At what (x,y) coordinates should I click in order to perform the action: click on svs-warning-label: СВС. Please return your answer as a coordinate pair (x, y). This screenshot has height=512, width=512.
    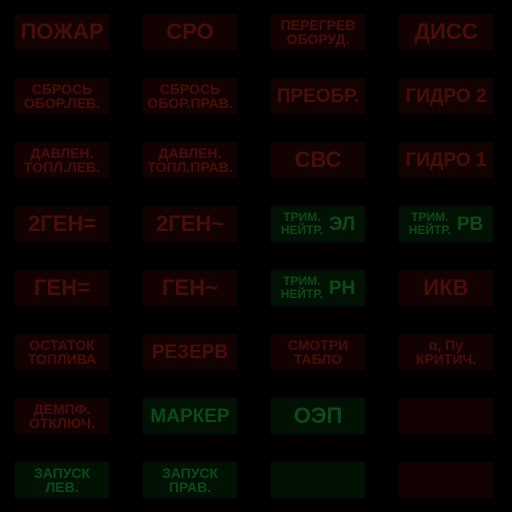
    Looking at the image, I should click on (318, 159).